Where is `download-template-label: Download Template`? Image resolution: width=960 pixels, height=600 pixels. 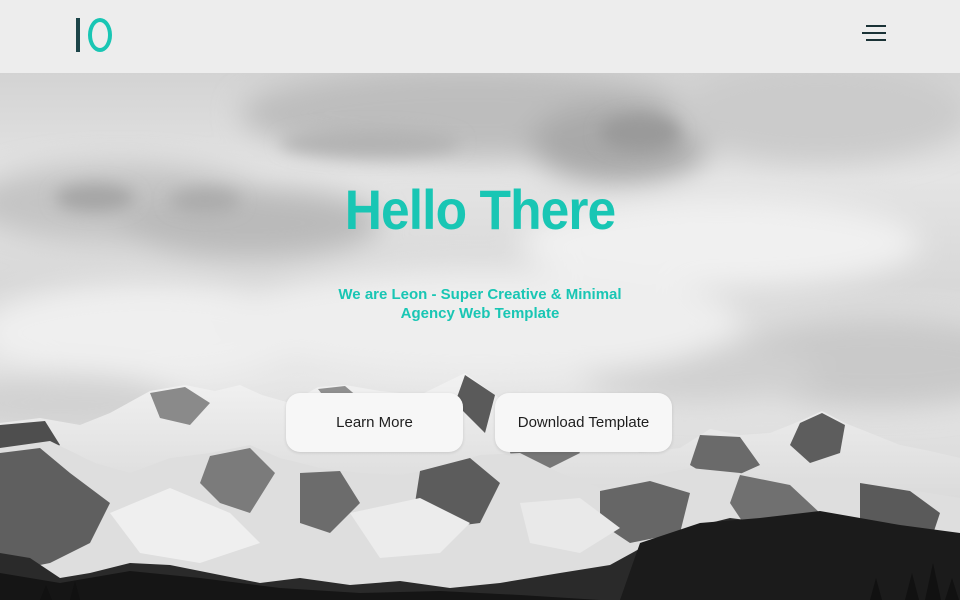
download-template-label: Download Template is located at coordinates (583, 422).